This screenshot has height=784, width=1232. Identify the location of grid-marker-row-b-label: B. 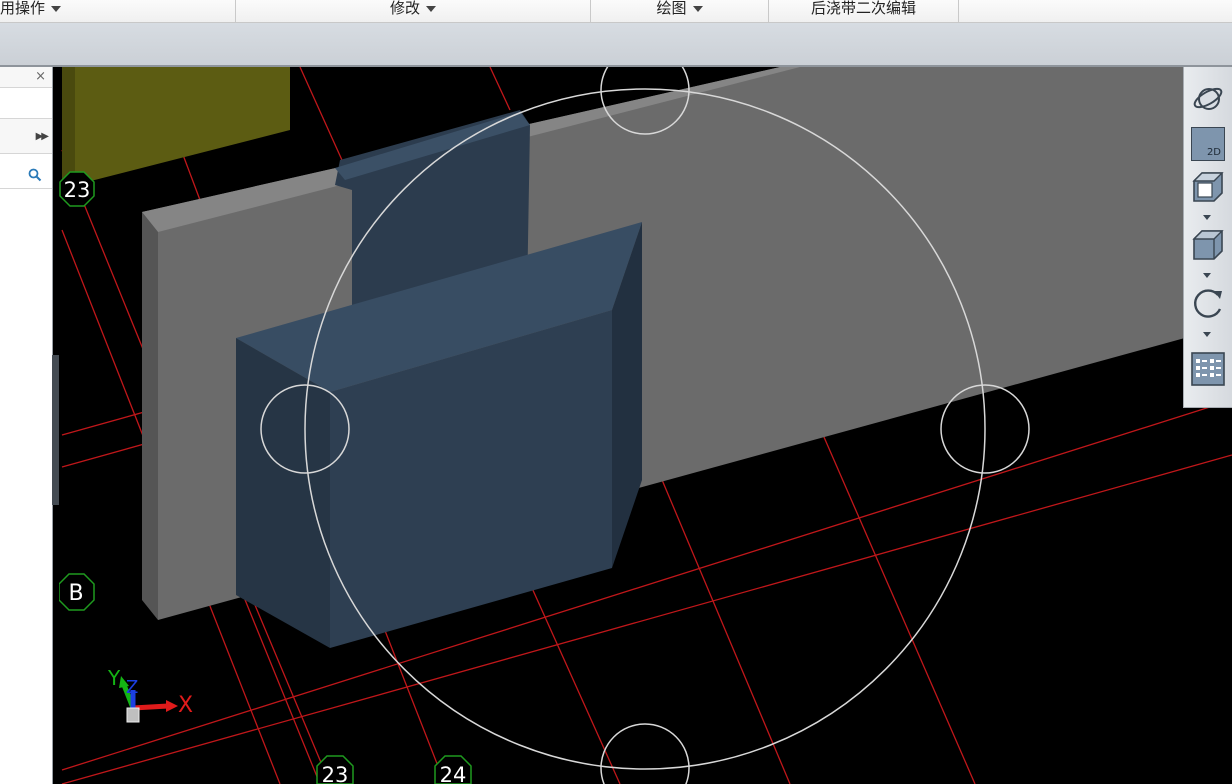
(75, 593).